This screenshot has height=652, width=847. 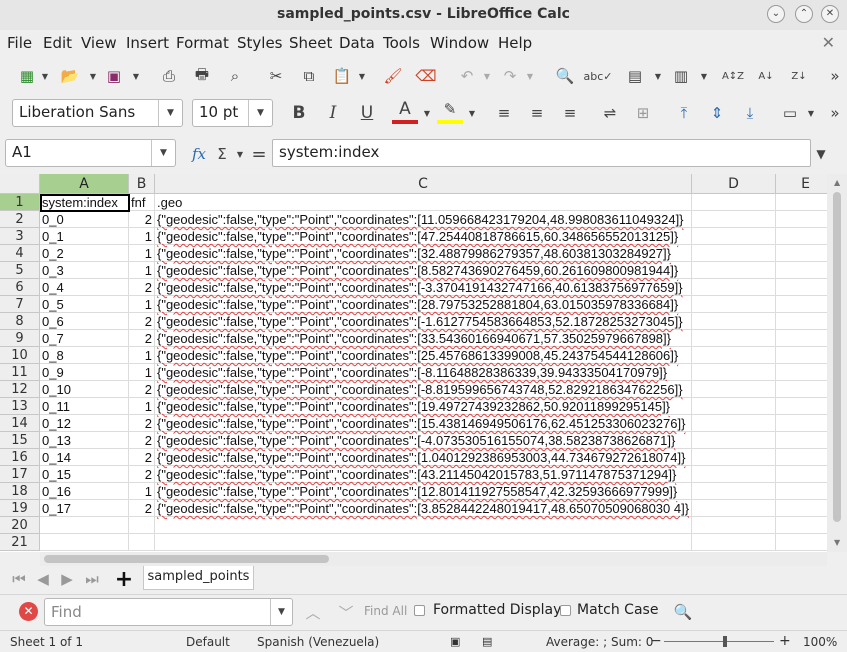 I want to click on digital-signature-icon: ▤, so click(x=487, y=641).